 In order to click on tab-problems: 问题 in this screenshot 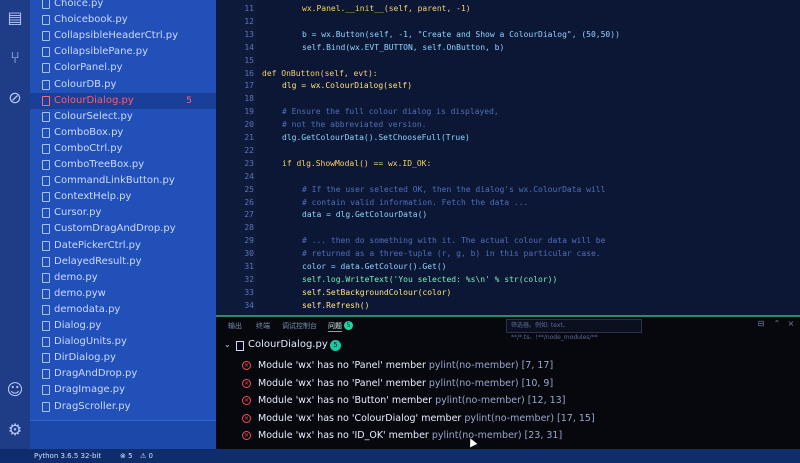, I will do `click(335, 326)`.